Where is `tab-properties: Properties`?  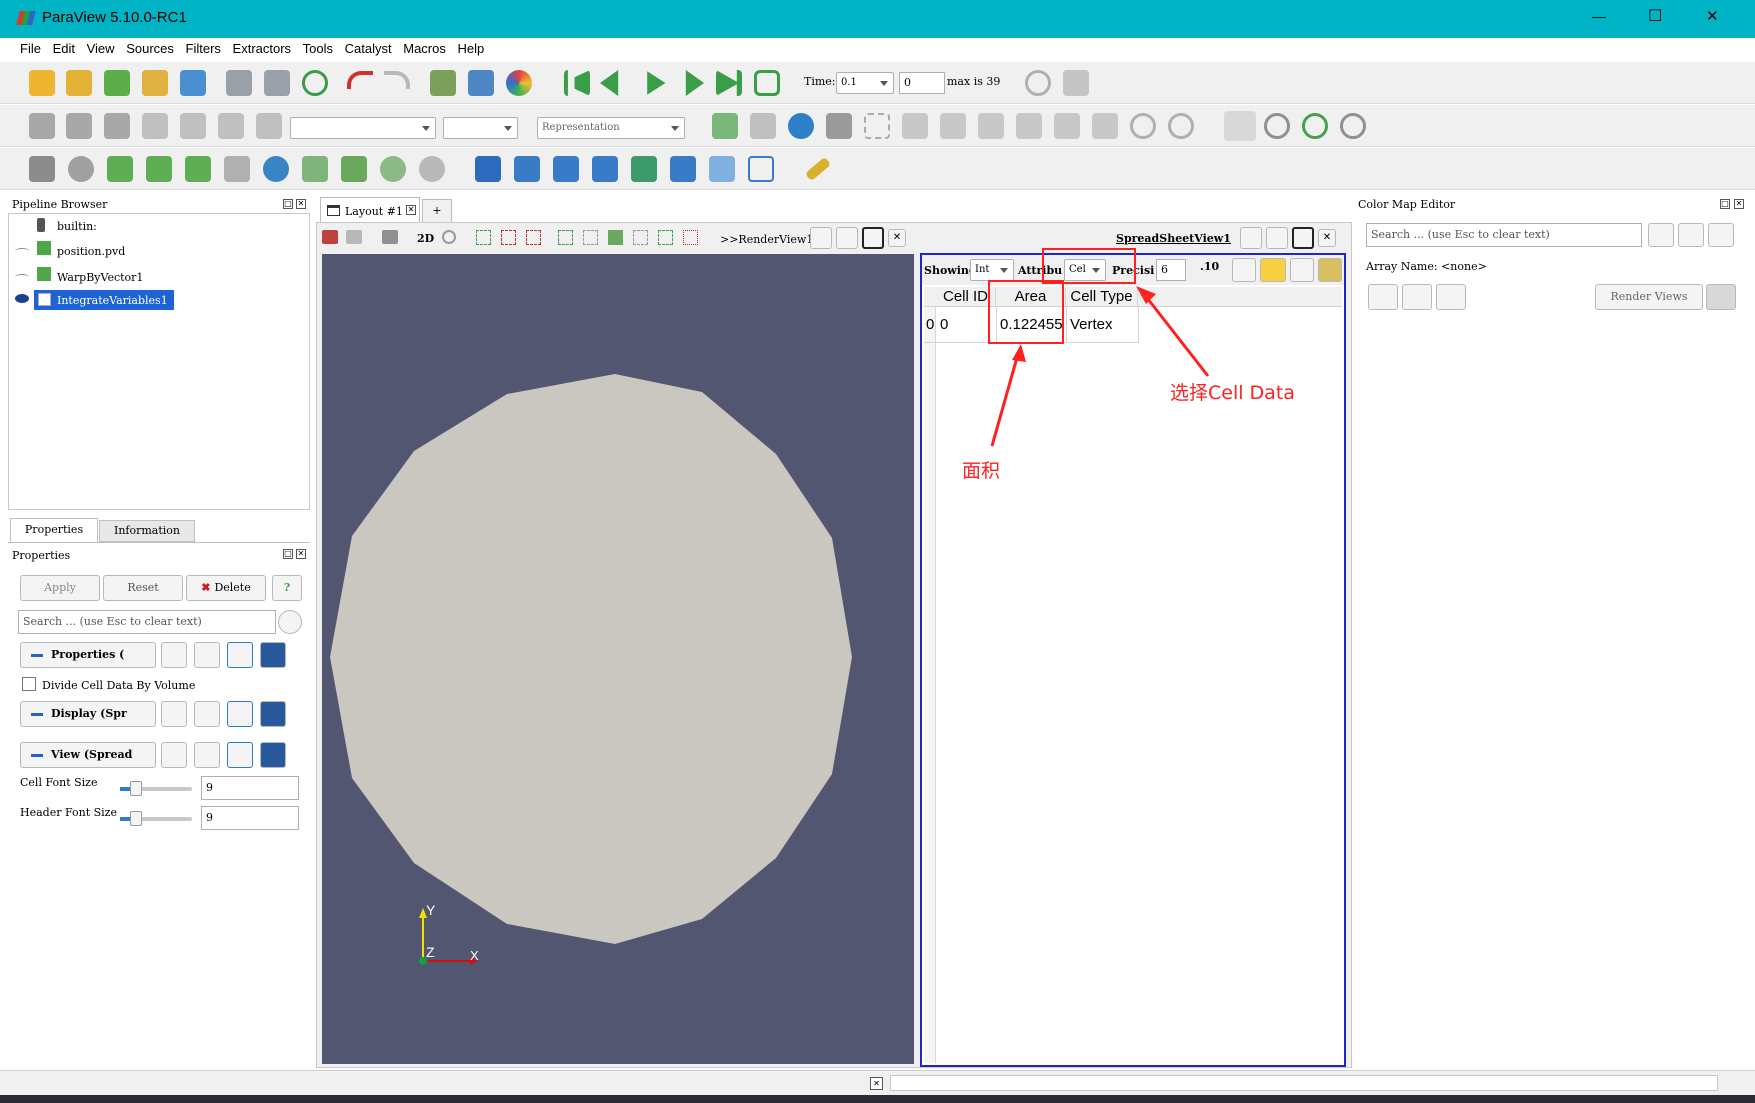
tab-properties: Properties is located at coordinates (54, 530).